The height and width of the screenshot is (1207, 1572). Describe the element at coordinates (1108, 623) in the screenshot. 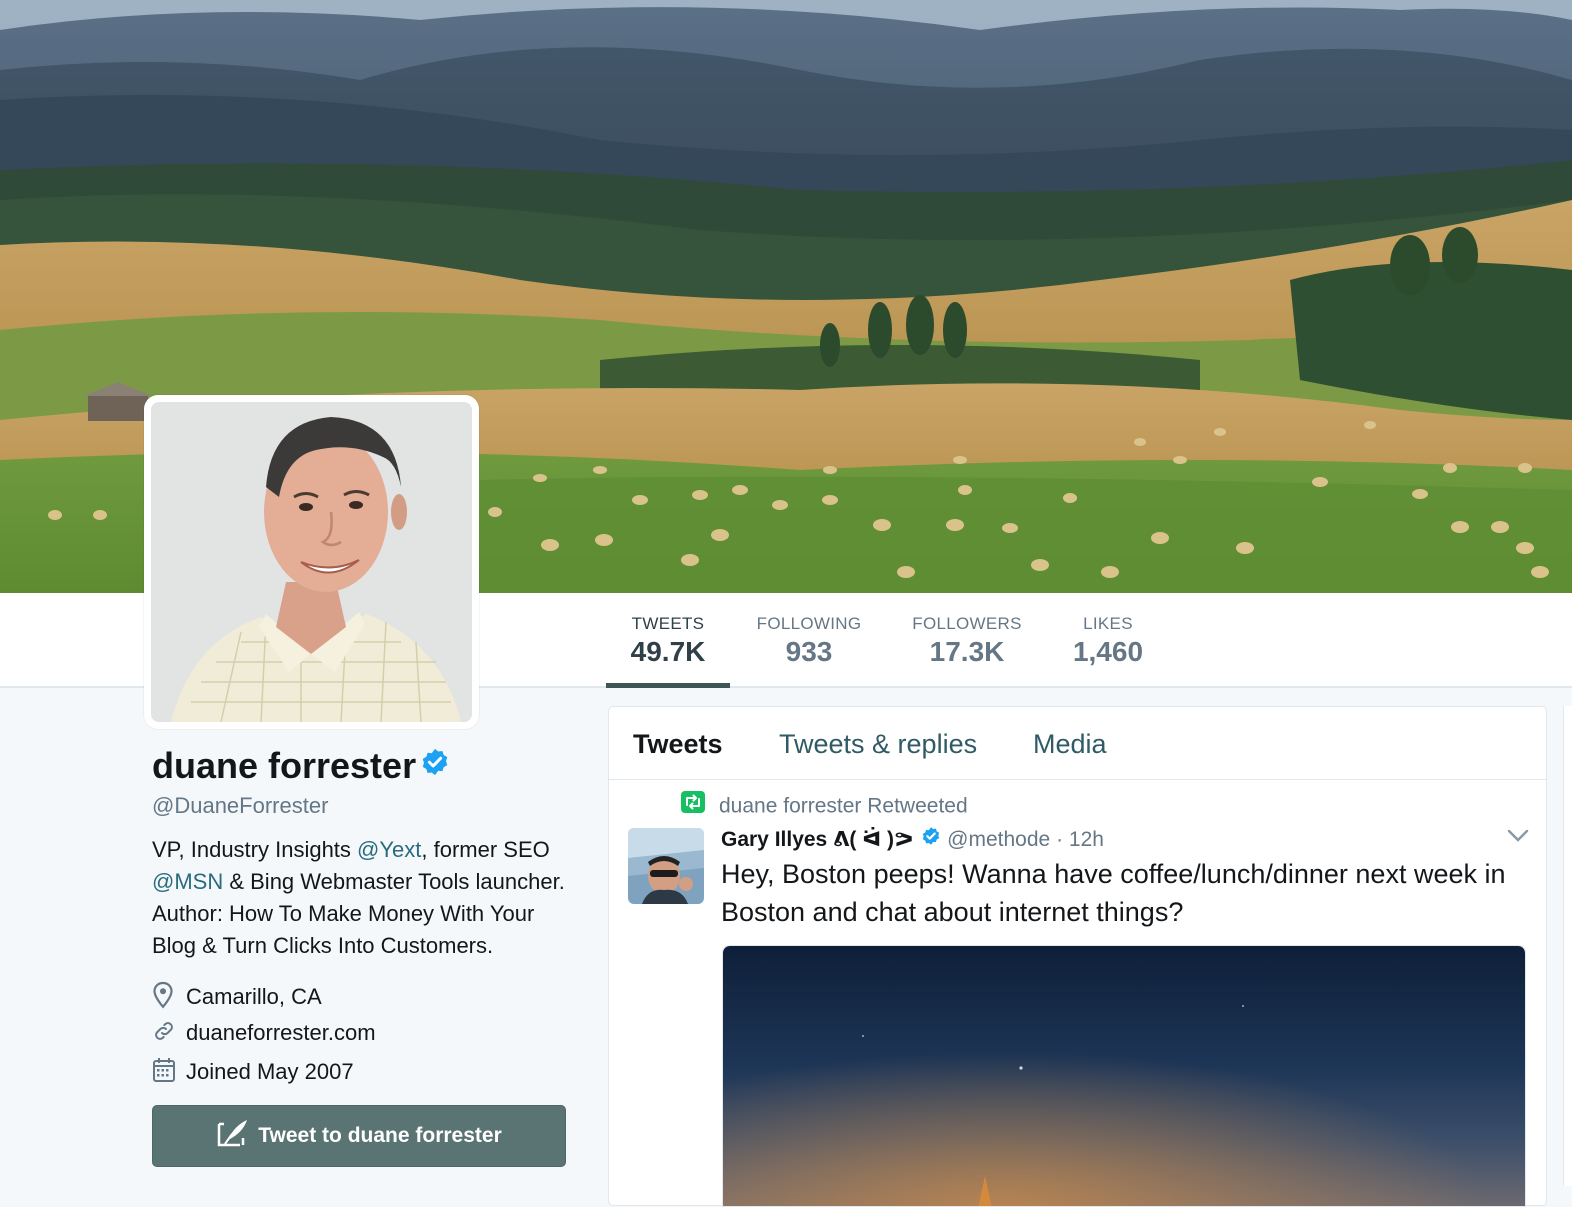

I see `stat-label: LIKES` at that location.